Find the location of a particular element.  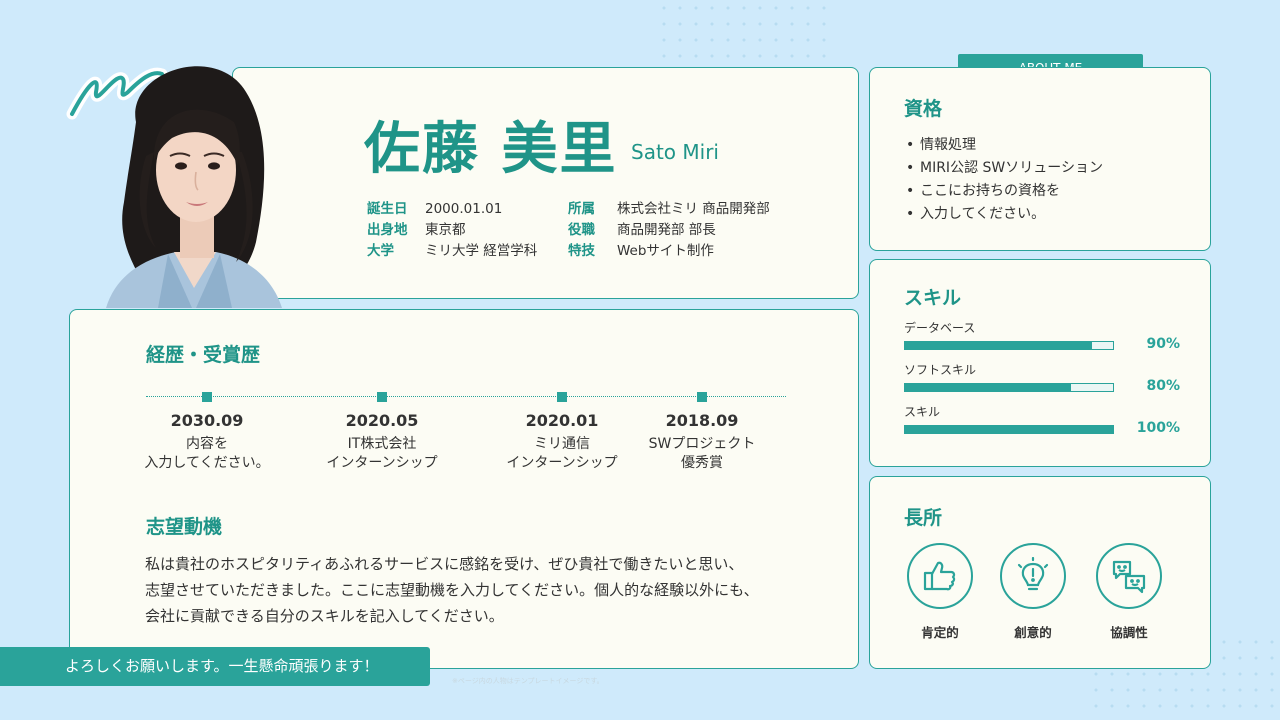

detail-label: 役職 is located at coordinates (581, 230).